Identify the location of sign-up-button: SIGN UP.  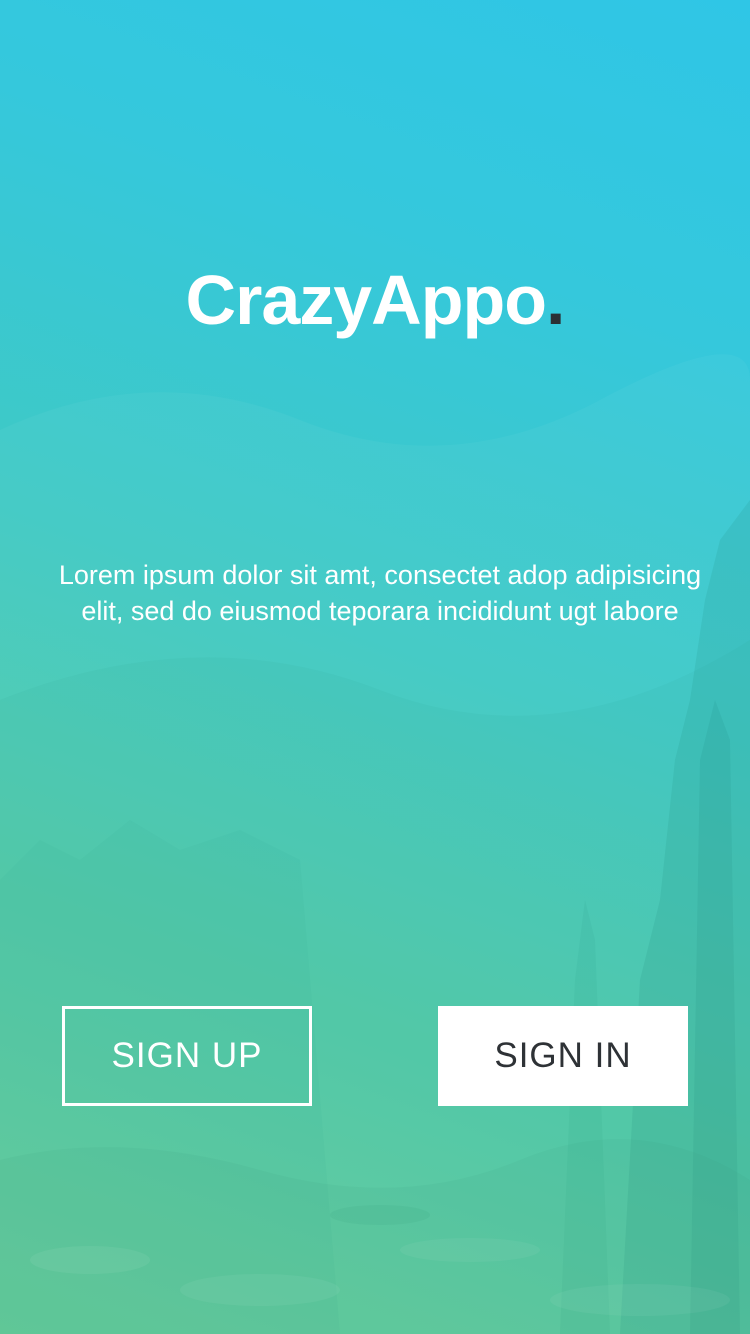
(187, 1056).